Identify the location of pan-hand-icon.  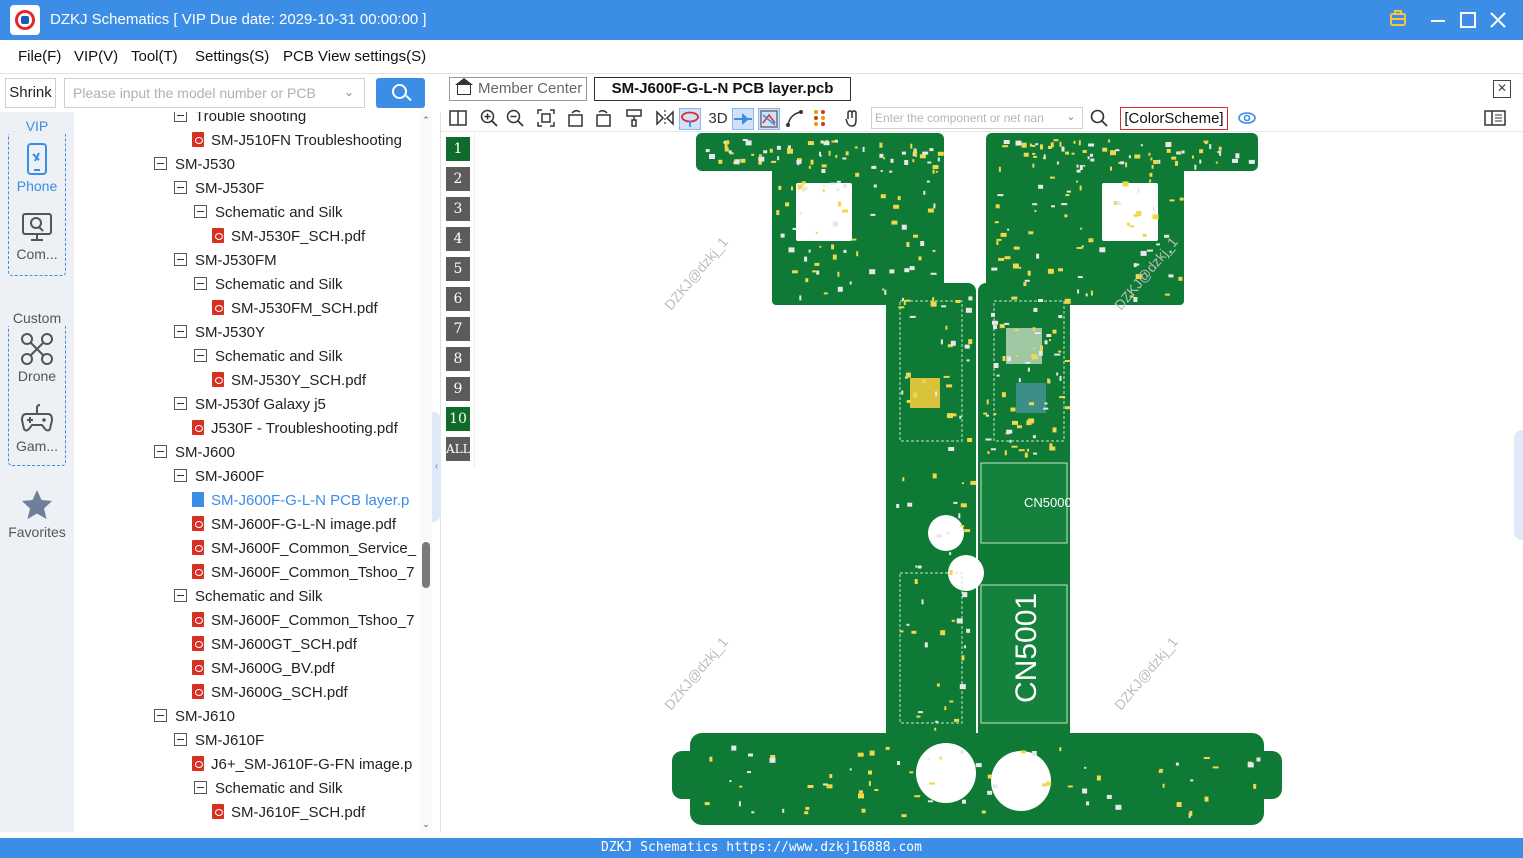
(852, 119).